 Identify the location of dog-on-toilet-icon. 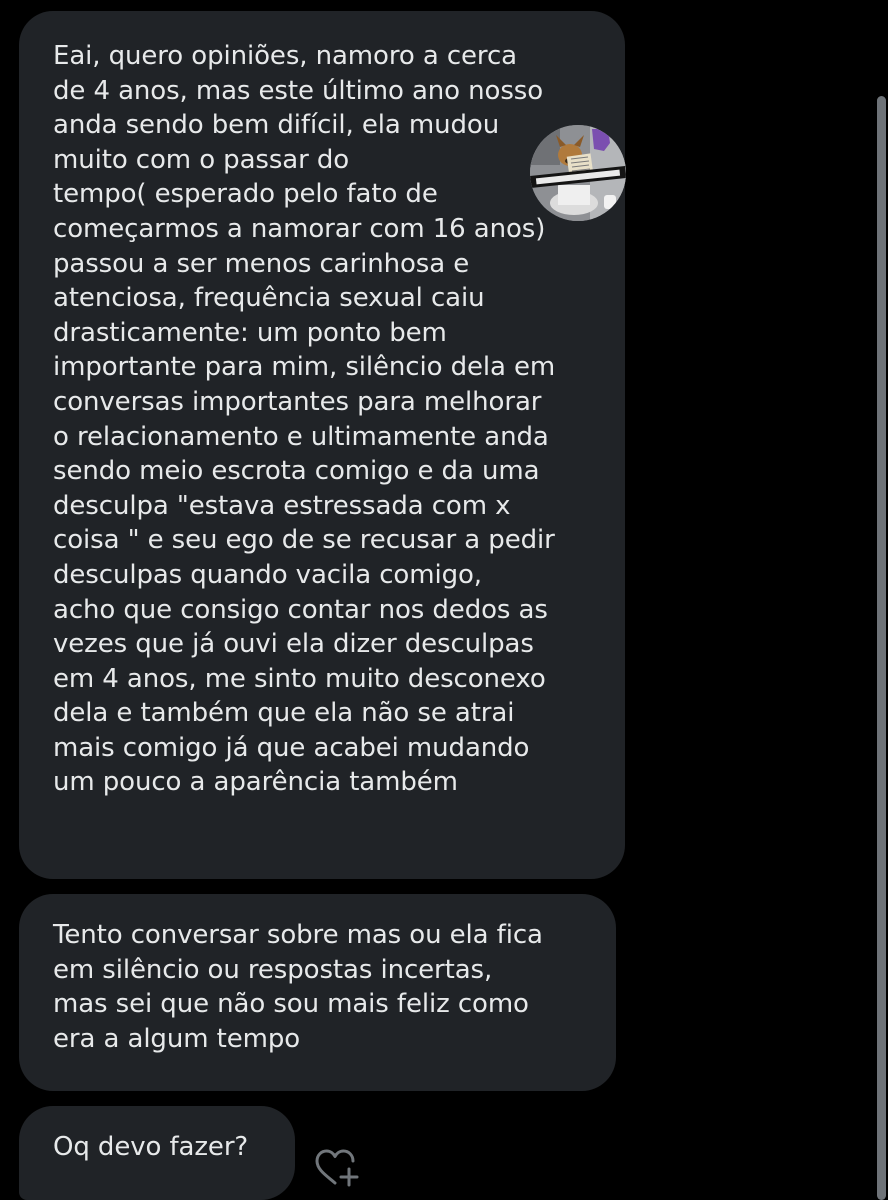
(578, 173).